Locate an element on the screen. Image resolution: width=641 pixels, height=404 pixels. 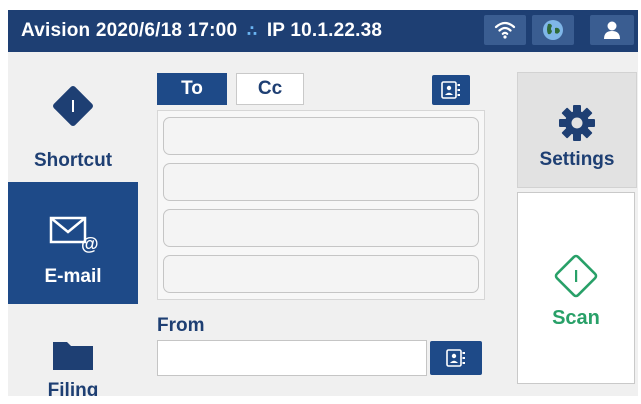
scan-label: Scan is located at coordinates (576, 318).